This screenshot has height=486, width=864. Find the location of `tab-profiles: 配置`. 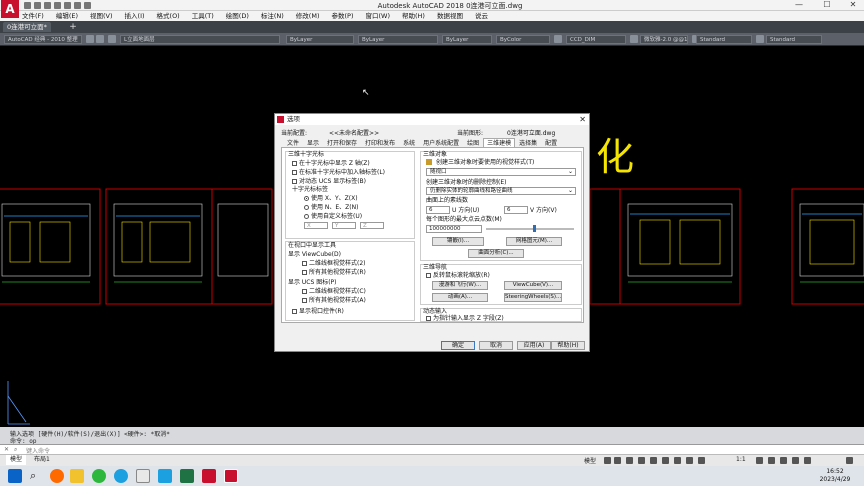

tab-profiles: 配置 is located at coordinates (551, 142).